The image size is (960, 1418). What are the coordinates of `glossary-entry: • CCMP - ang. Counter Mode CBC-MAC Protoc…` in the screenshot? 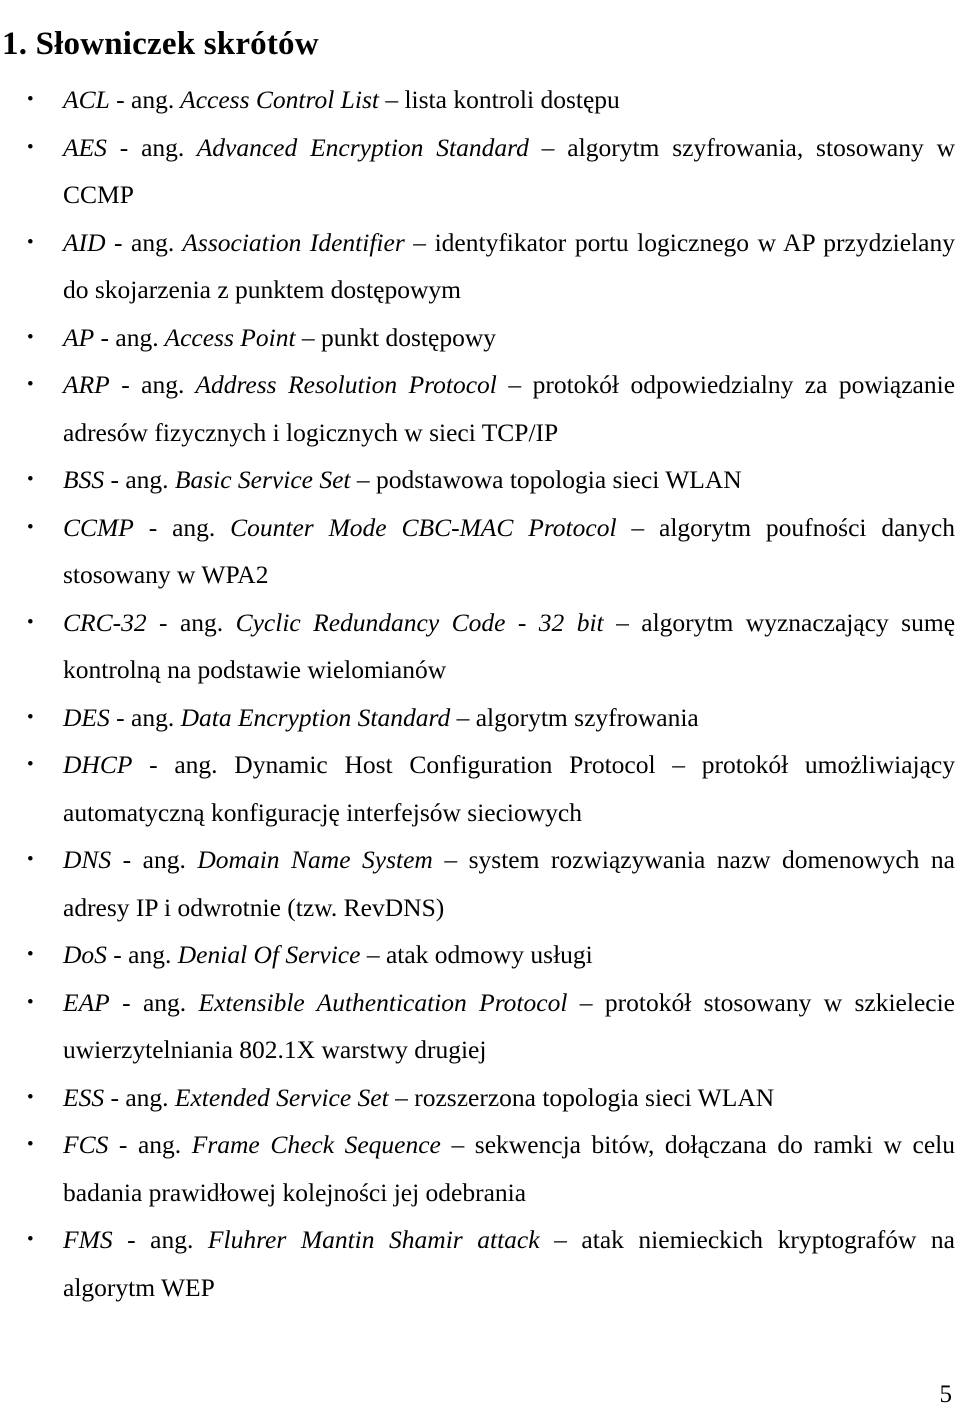 It's located at (480, 551).